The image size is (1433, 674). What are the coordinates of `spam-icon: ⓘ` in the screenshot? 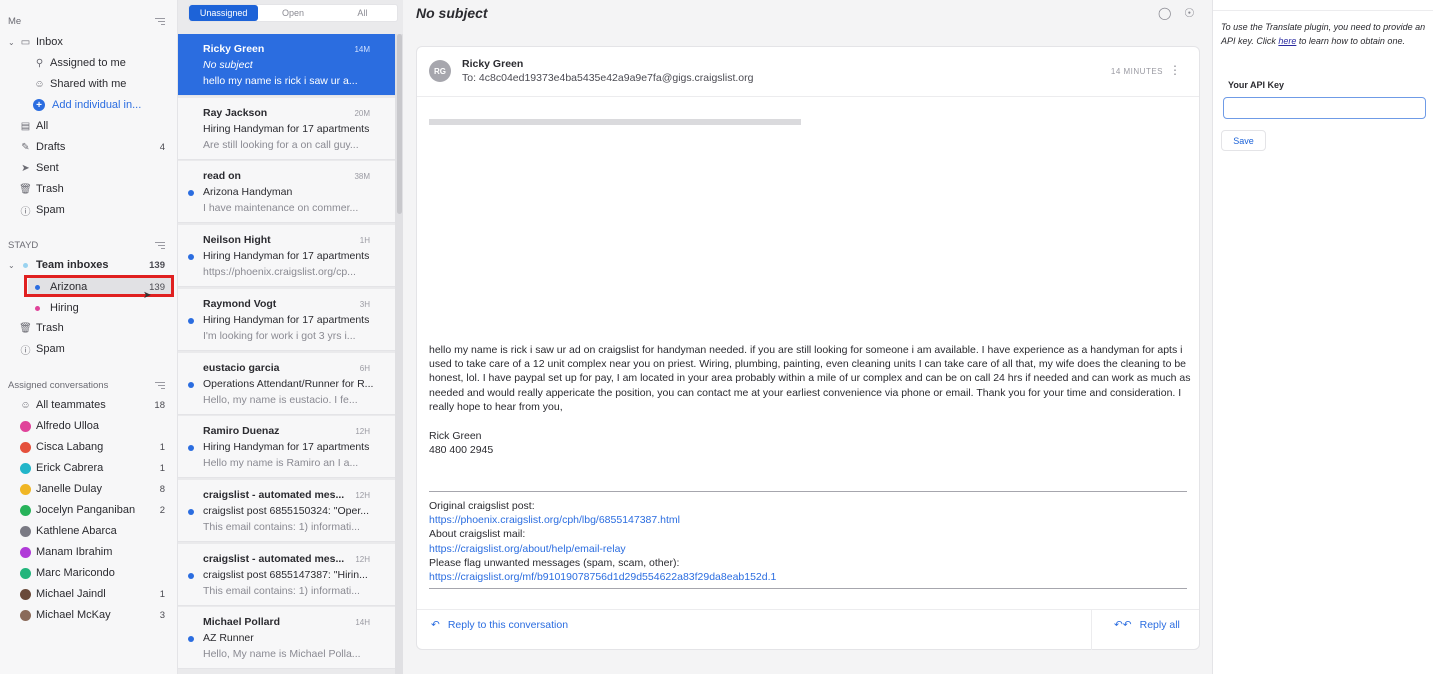 It's located at (25, 212).